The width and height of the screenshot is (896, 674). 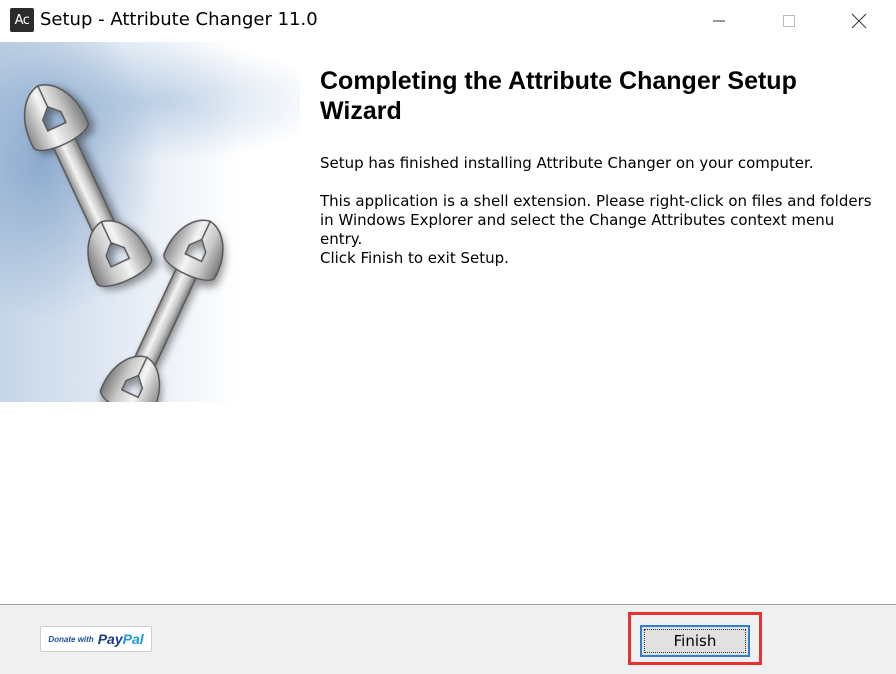 What do you see at coordinates (448, 639) in the screenshot?
I see `wizard-footer: Donate with PayPal Finish` at bounding box center [448, 639].